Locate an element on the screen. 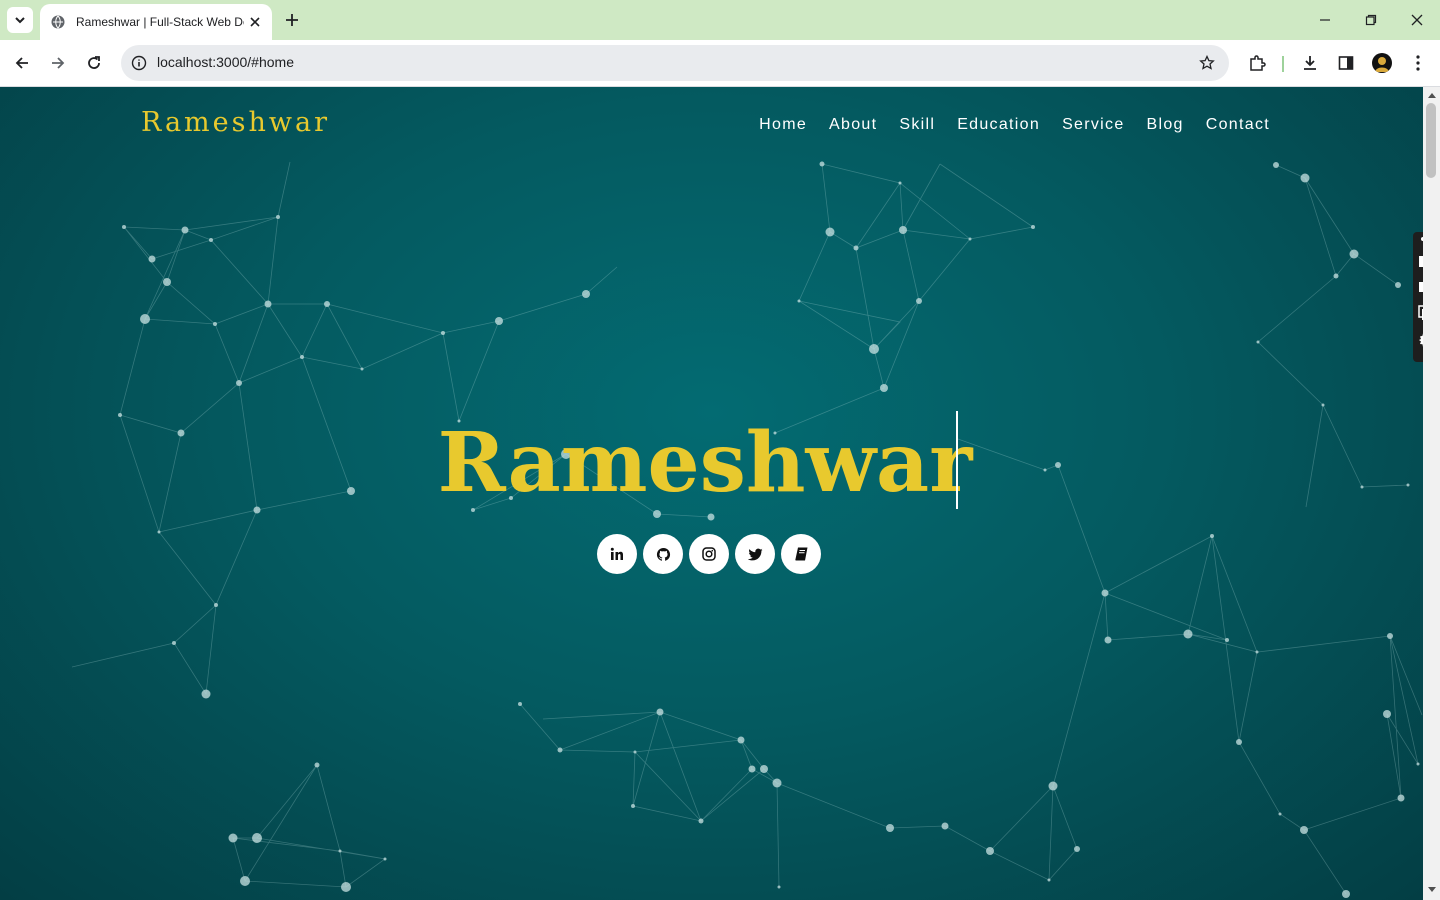  globe-icon is located at coordinates (58, 22).